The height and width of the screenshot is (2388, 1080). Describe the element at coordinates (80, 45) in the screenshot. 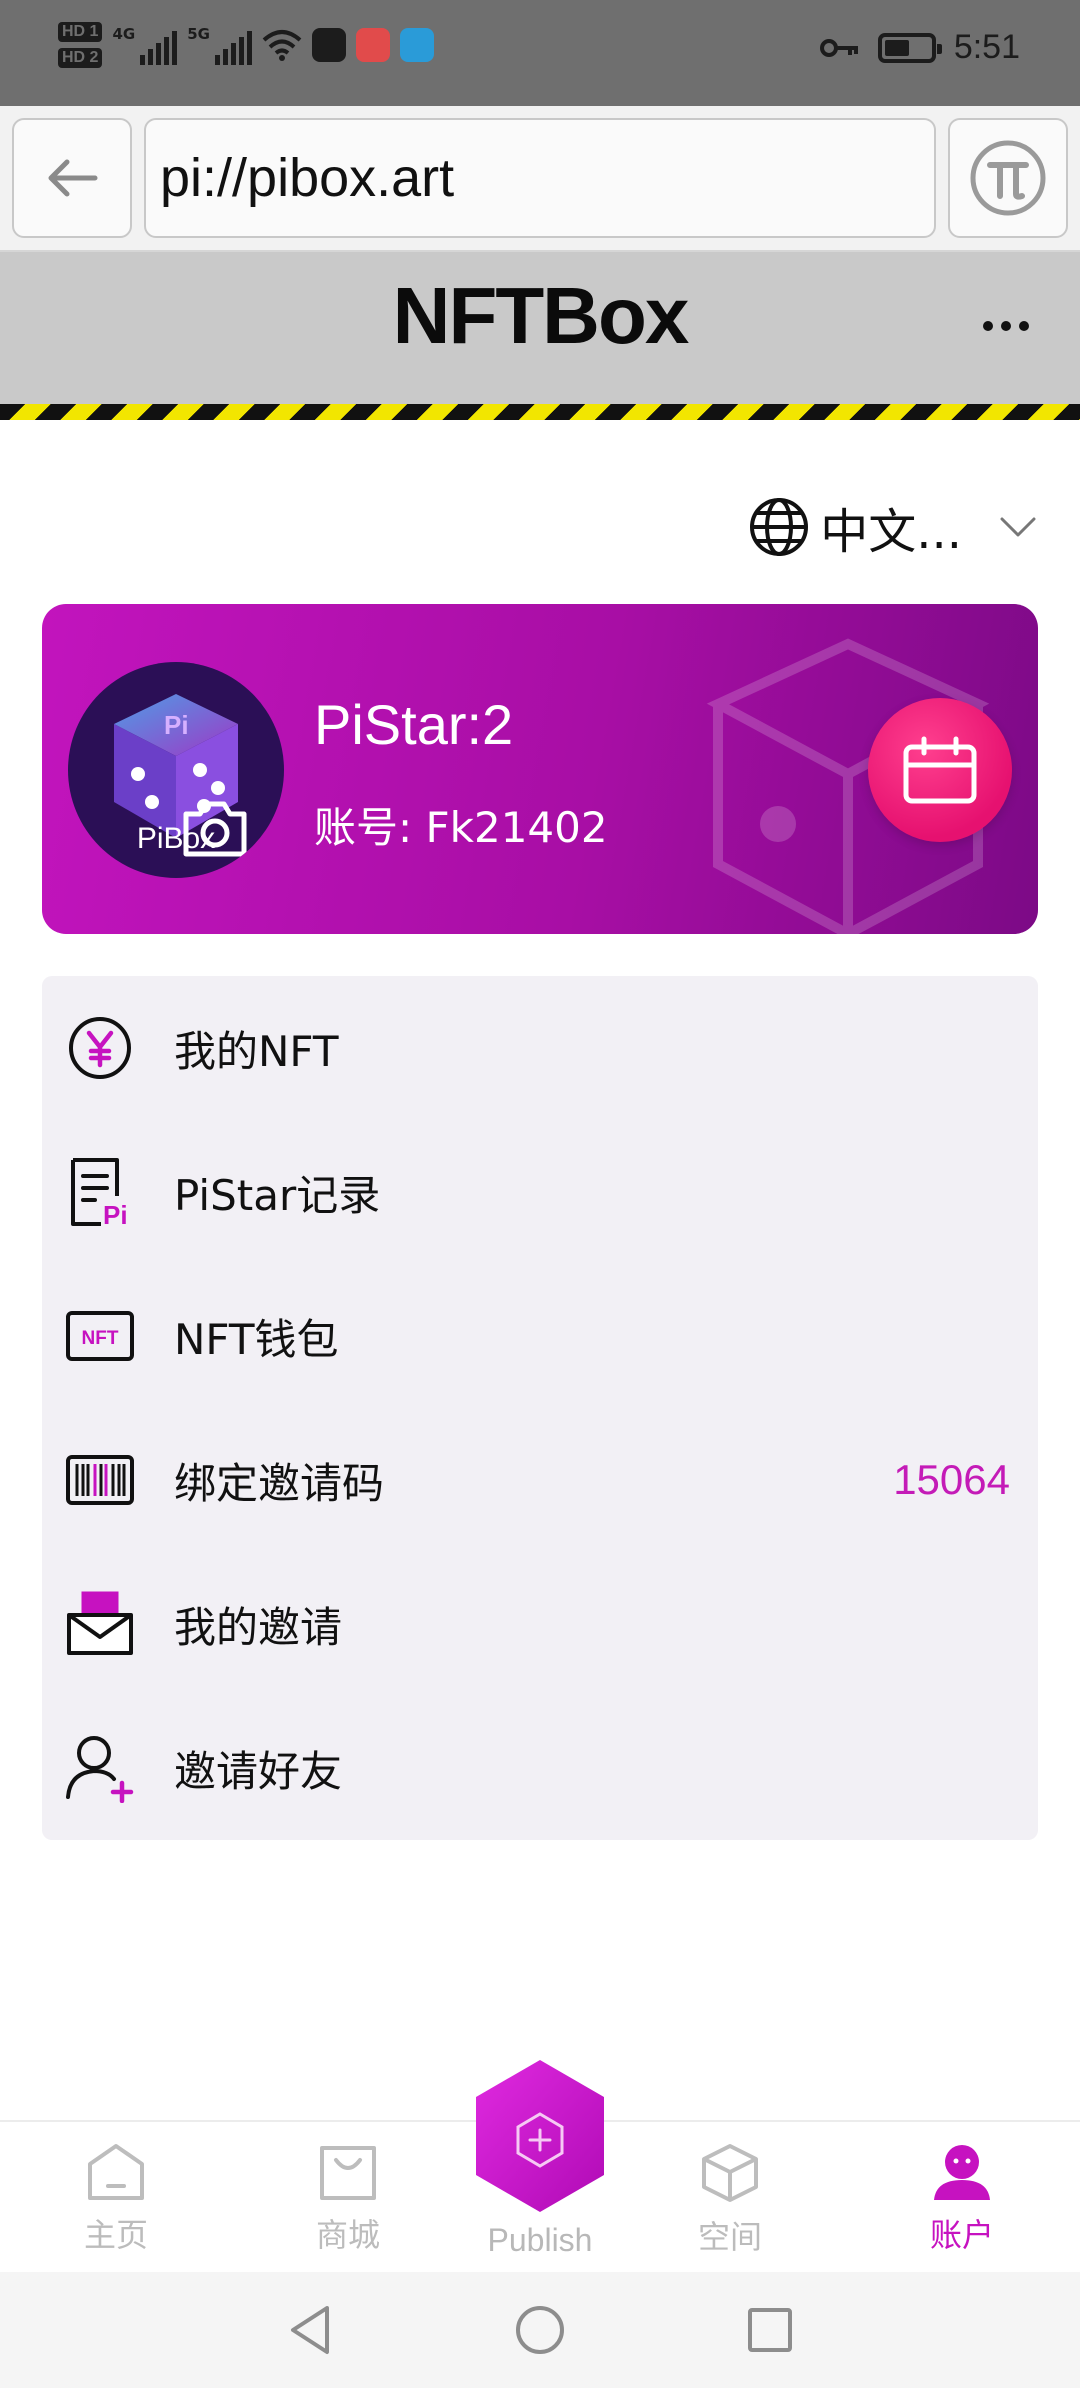

I see `hd-indicators: HD 1 HD 2` at that location.